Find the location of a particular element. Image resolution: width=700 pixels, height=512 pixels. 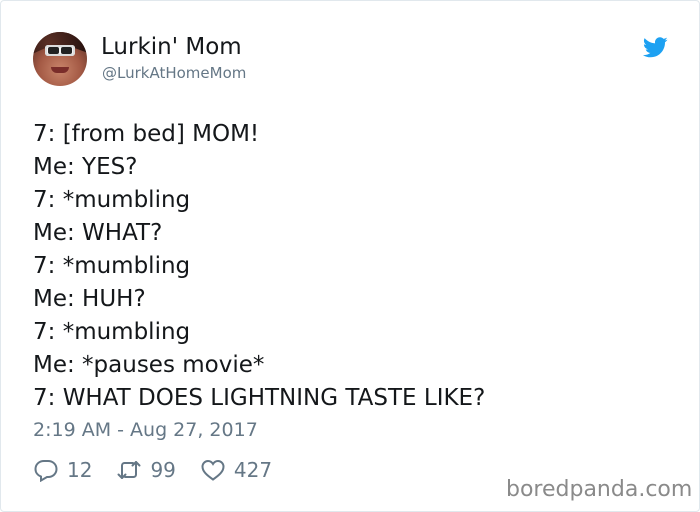

tweet-line: Me: YES? is located at coordinates (85, 167).